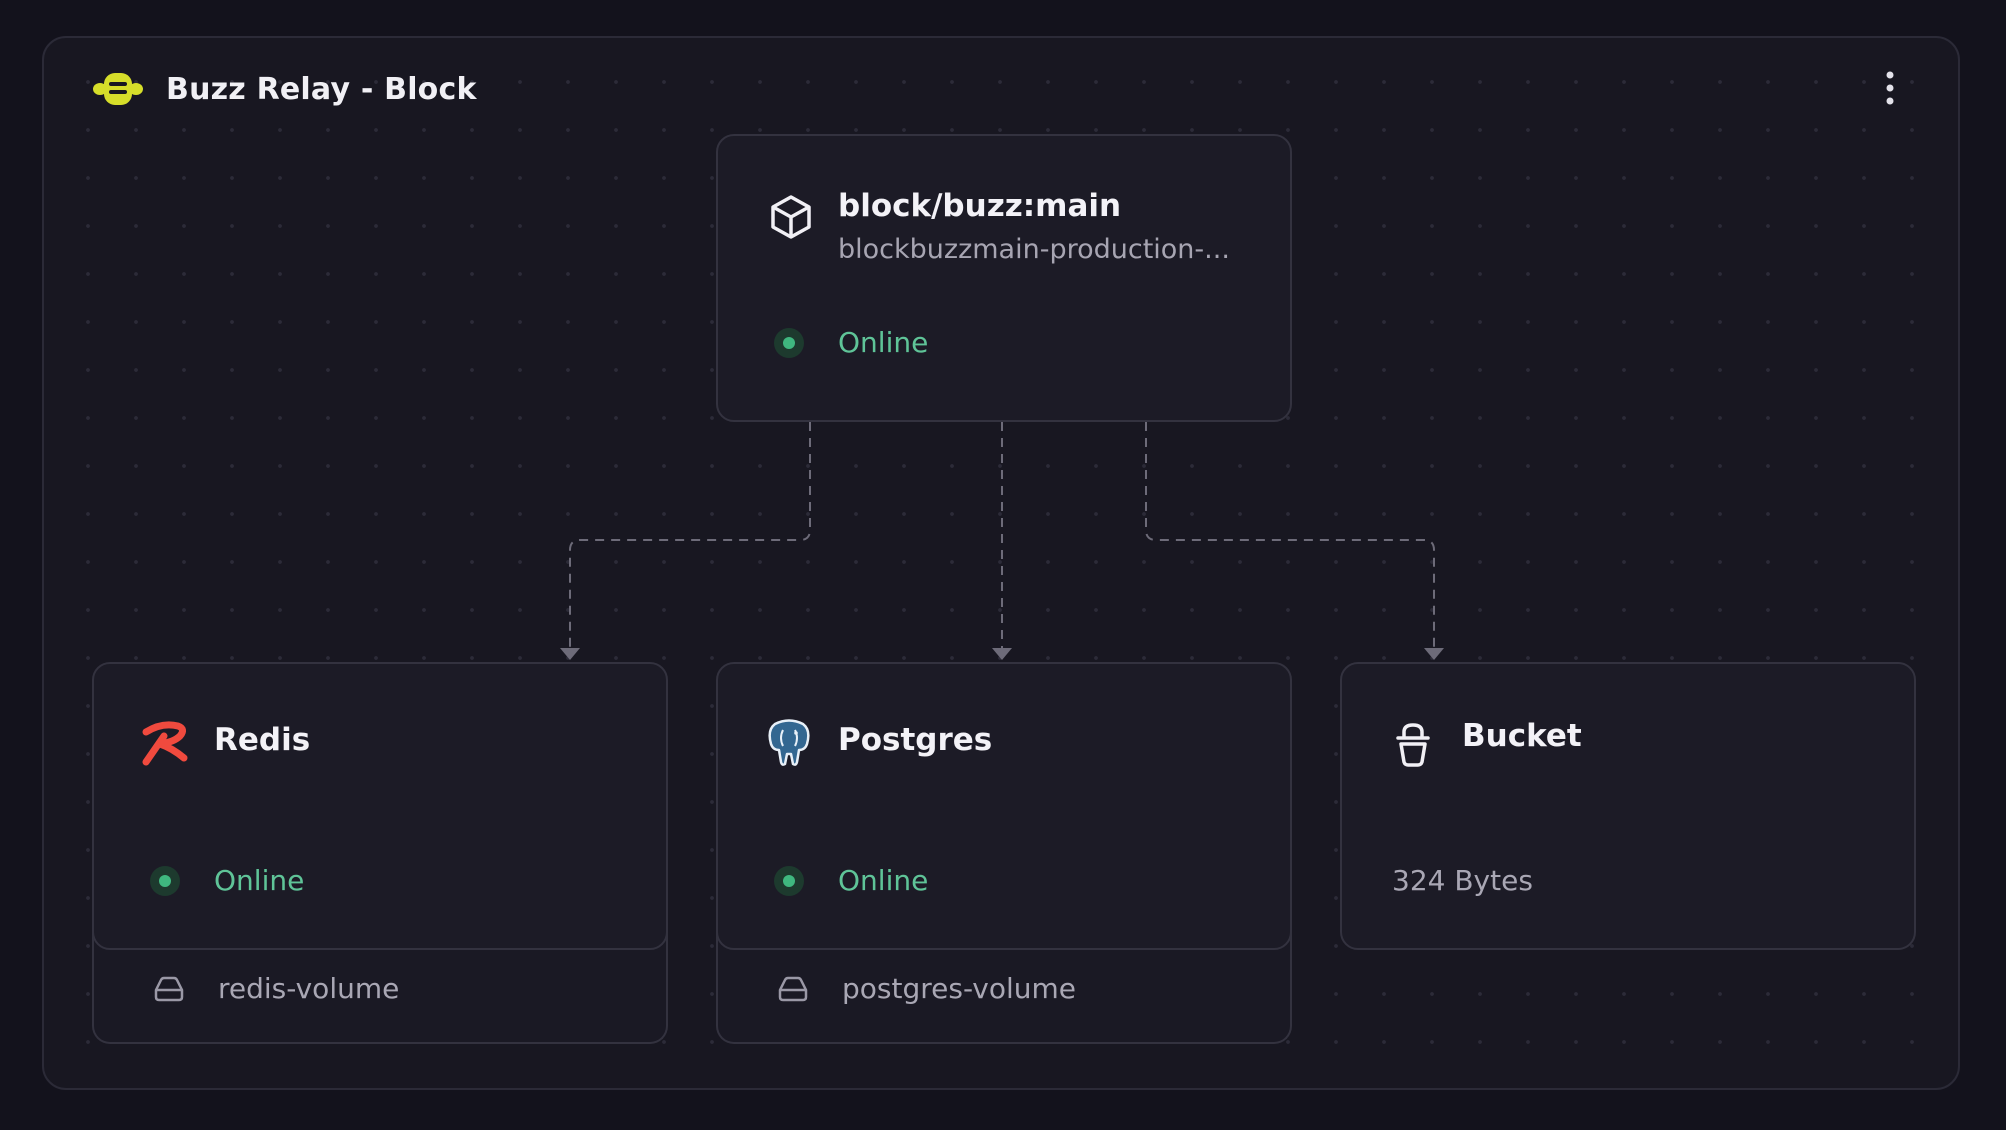 The height and width of the screenshot is (1130, 2006). What do you see at coordinates (165, 743) in the screenshot?
I see `redis-icon` at bounding box center [165, 743].